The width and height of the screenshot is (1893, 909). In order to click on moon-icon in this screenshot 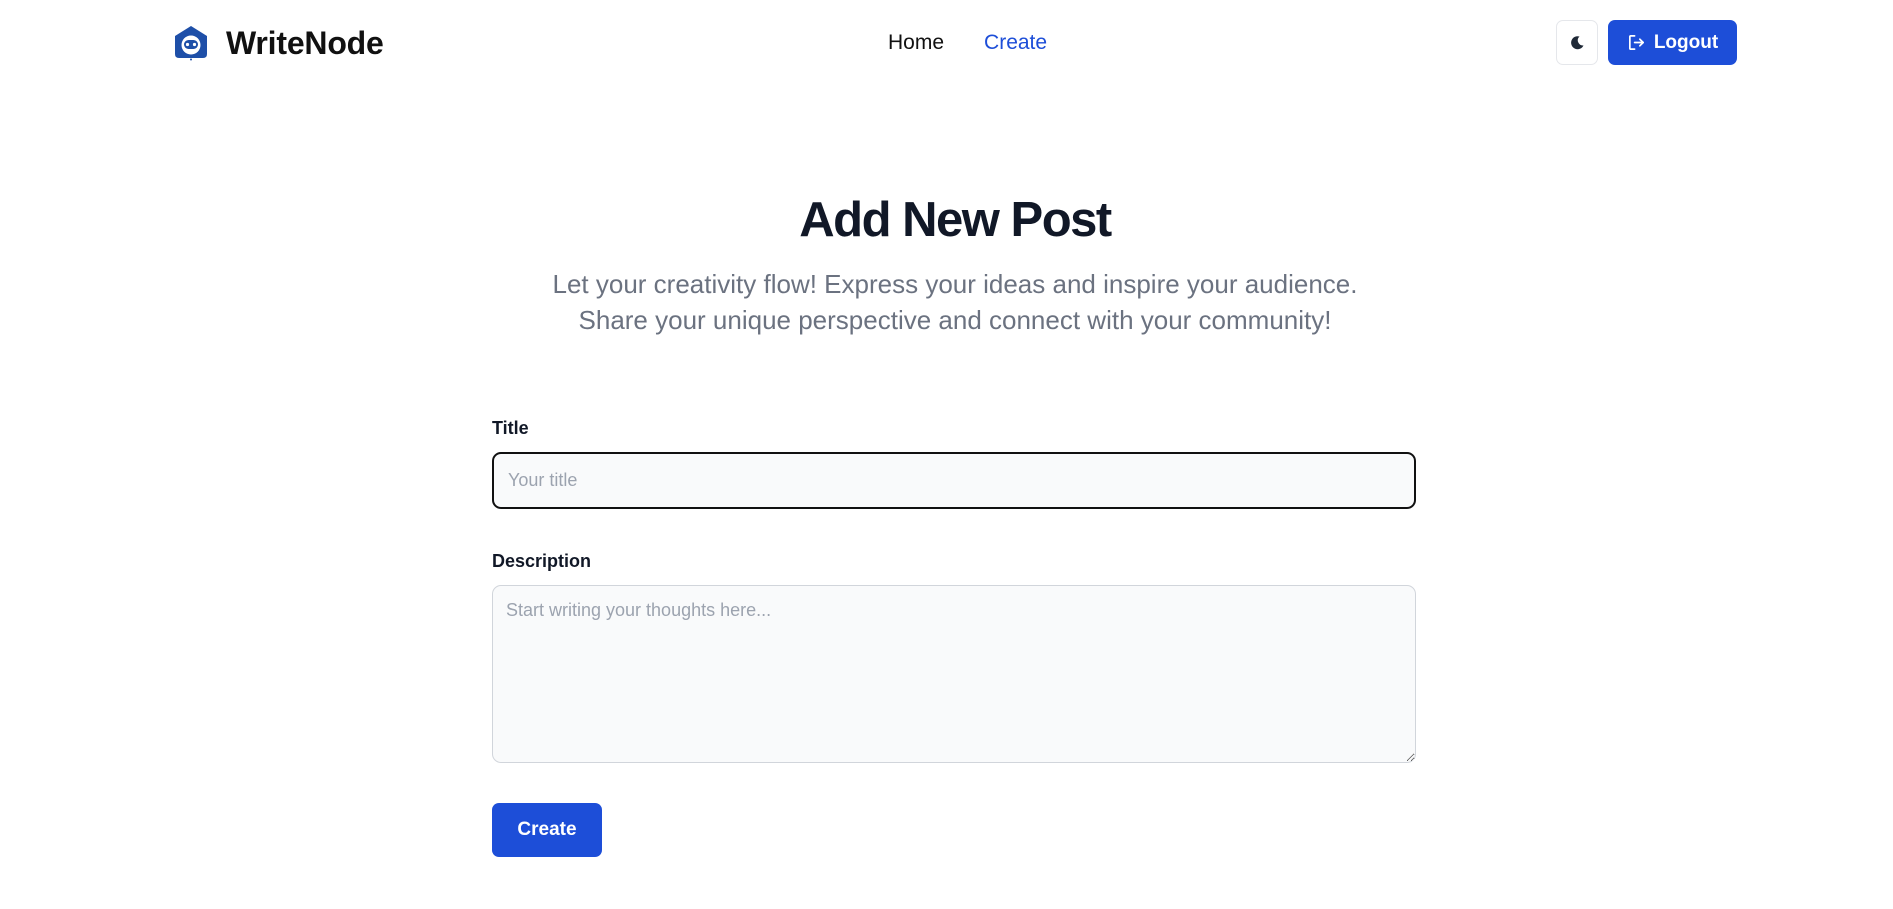, I will do `click(1577, 42)`.